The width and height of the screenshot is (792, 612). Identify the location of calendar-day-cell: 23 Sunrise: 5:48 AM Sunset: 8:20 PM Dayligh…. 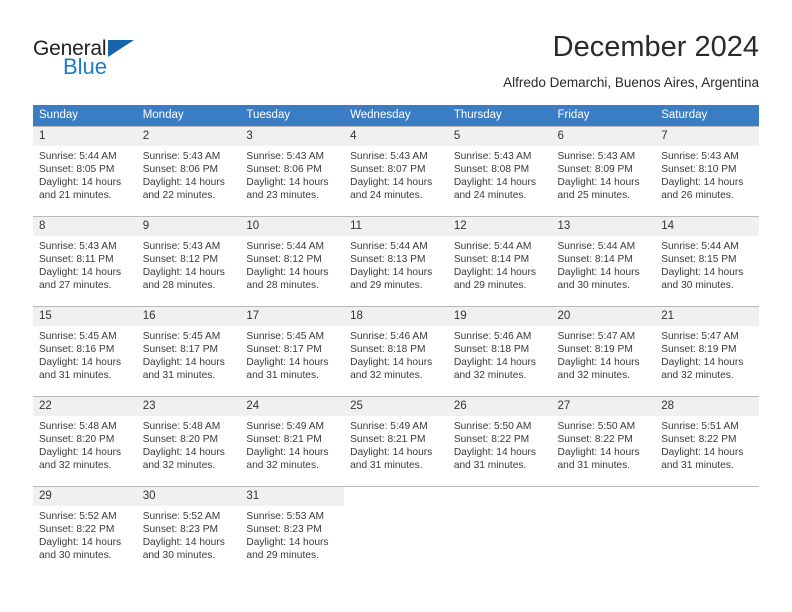
(188, 441).